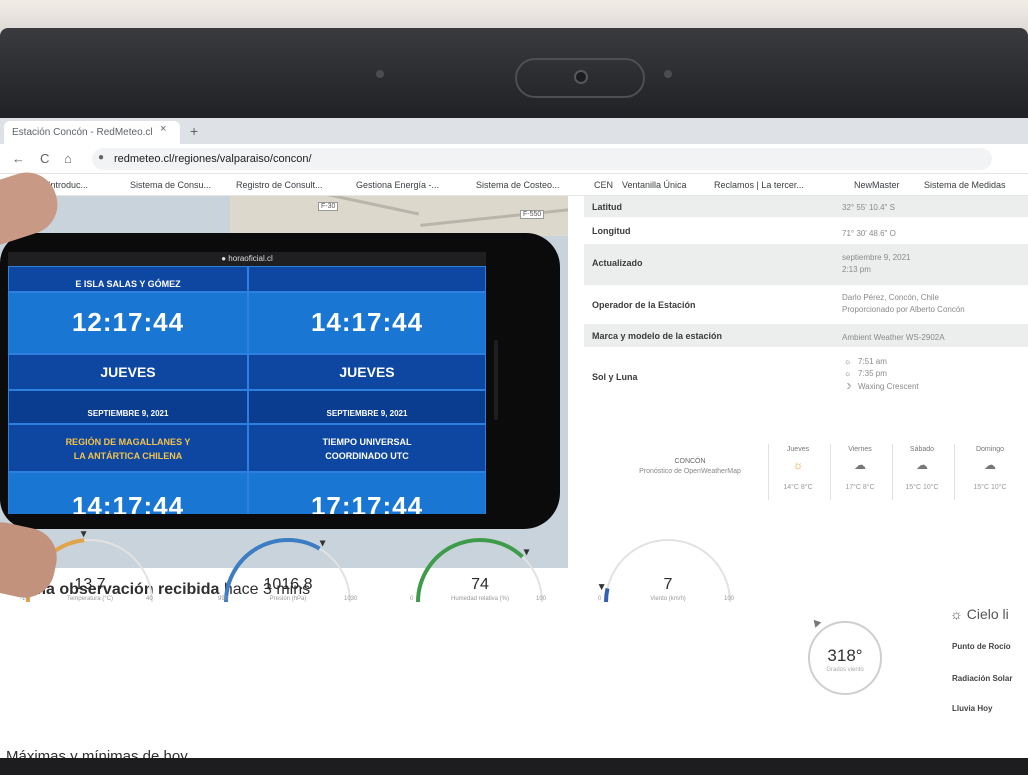  What do you see at coordinates (690, 471) in the screenshot?
I see `forecast-source: Pronóstico de OpenWeatherMap` at bounding box center [690, 471].